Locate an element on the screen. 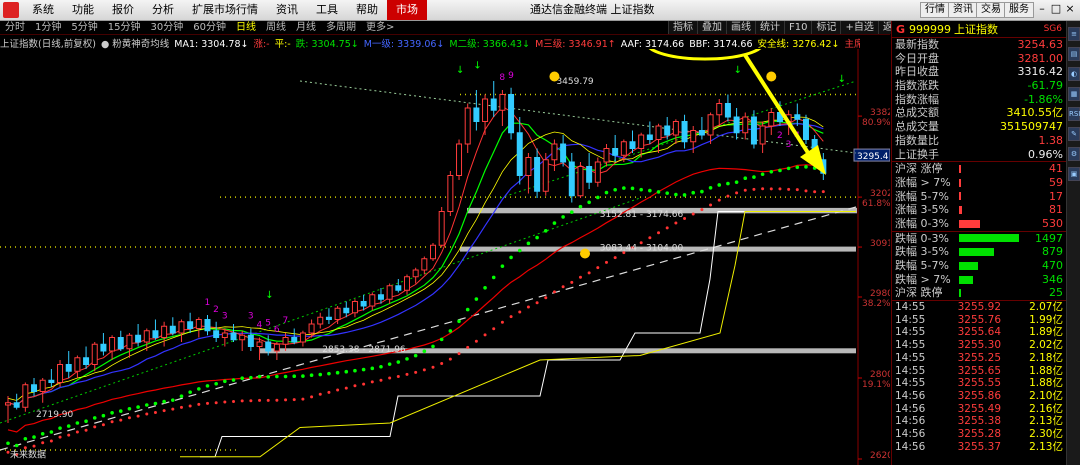 The height and width of the screenshot is (465, 1080). tab-2: 5分钟 is located at coordinates (84, 27).